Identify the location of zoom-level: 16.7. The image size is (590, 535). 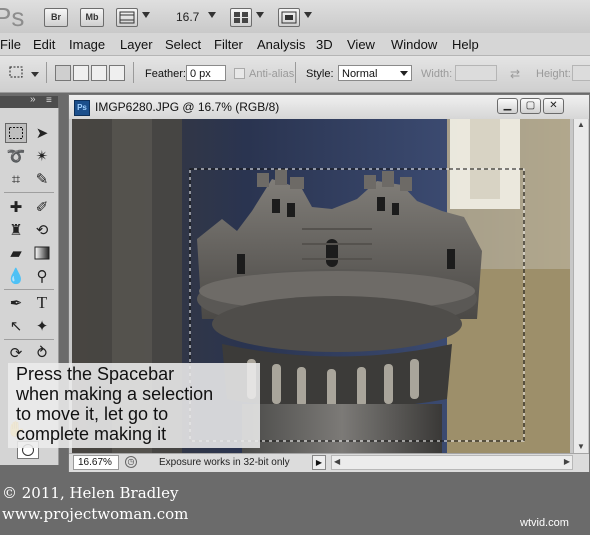
(187, 17).